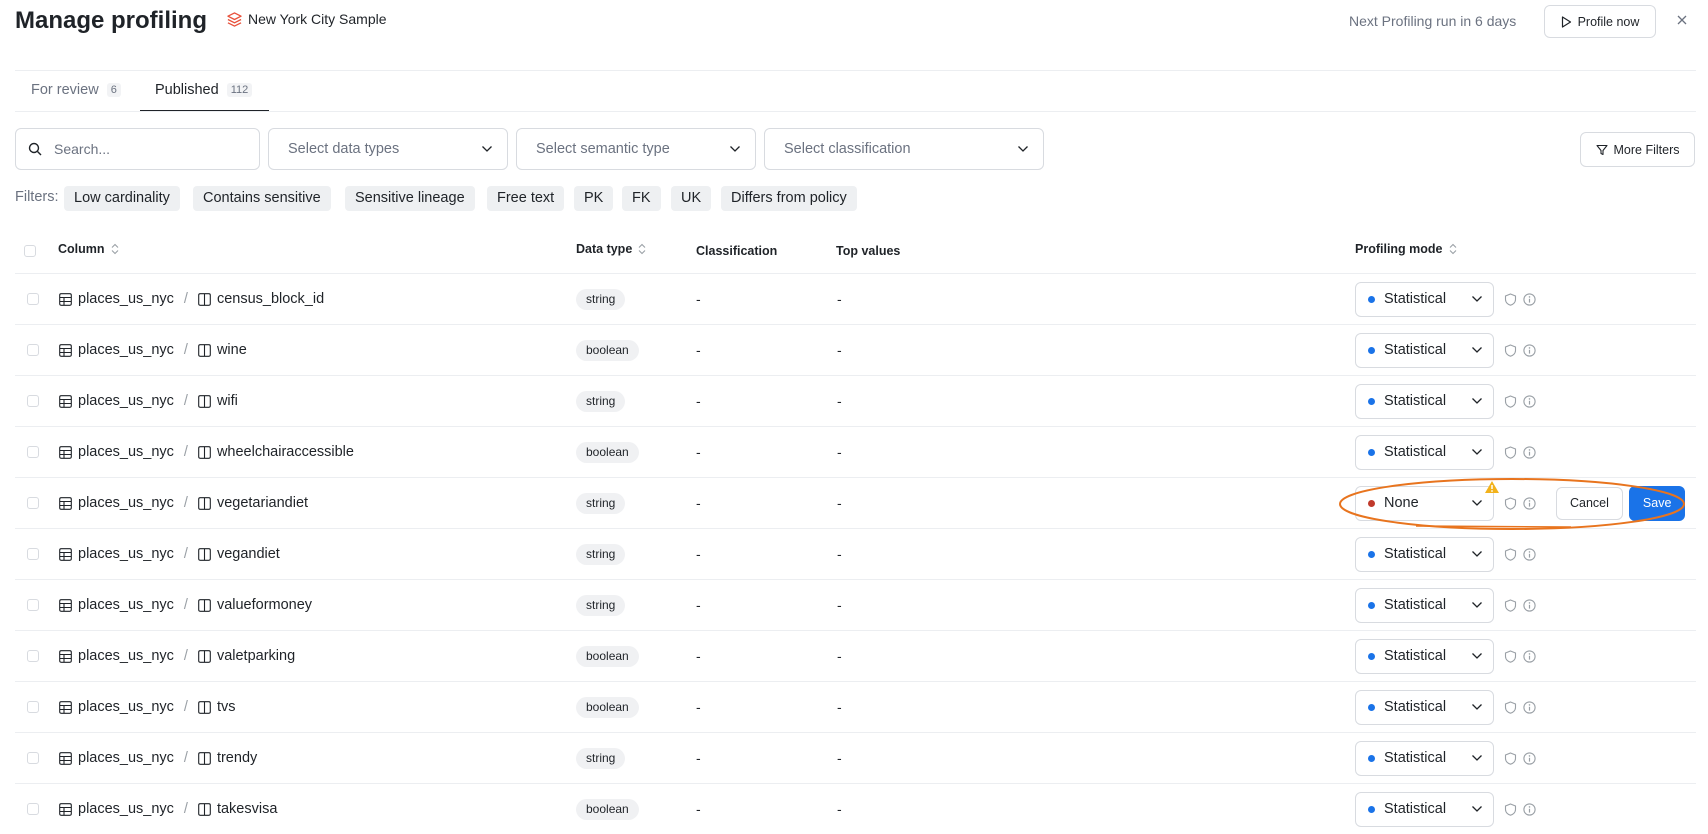 The image size is (1708, 834). What do you see at coordinates (262, 503) in the screenshot?
I see `column-name: vegetariandiet` at bounding box center [262, 503].